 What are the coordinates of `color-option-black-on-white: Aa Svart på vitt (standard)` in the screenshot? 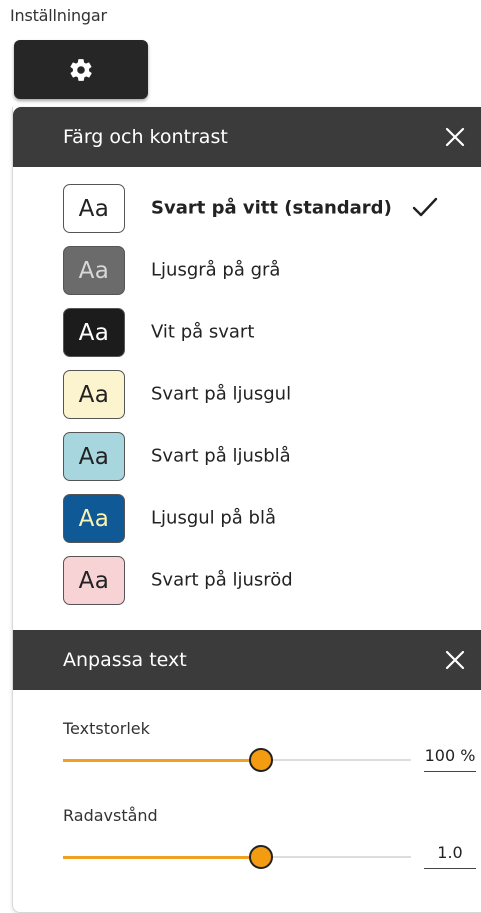 It's located at (247, 208).